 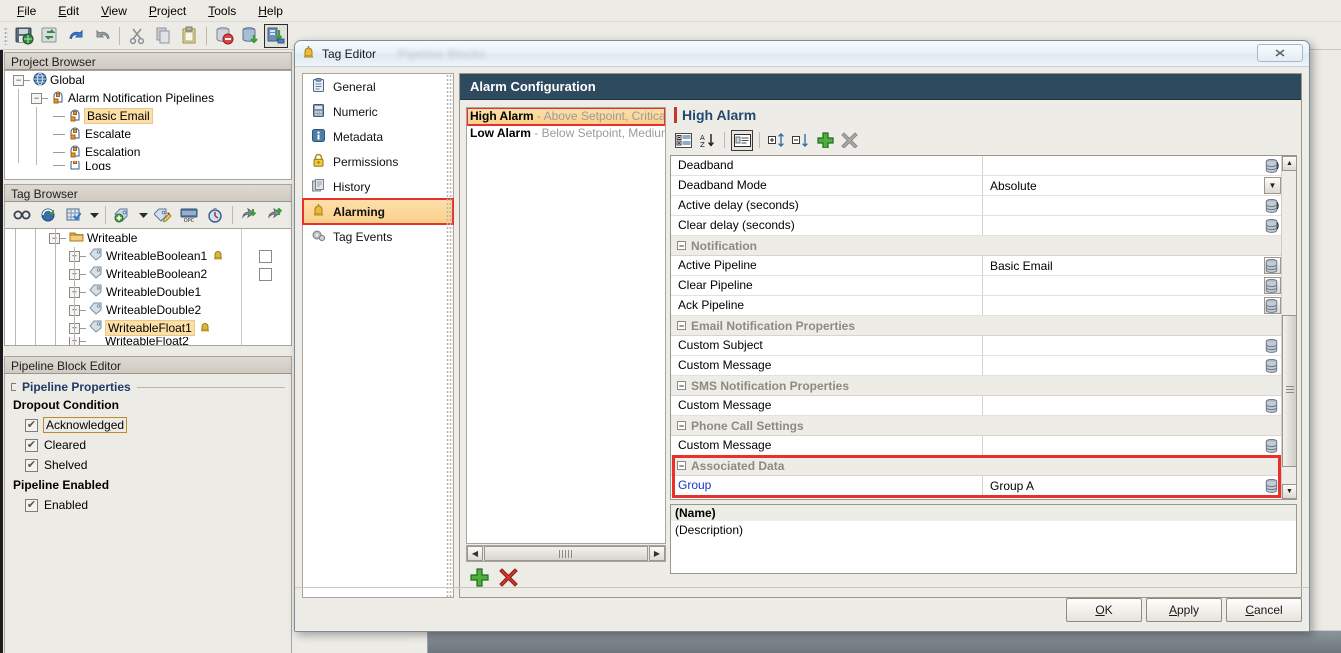 I want to click on checkbox-row-shelved: ✔ Shelved, so click(x=155, y=465).